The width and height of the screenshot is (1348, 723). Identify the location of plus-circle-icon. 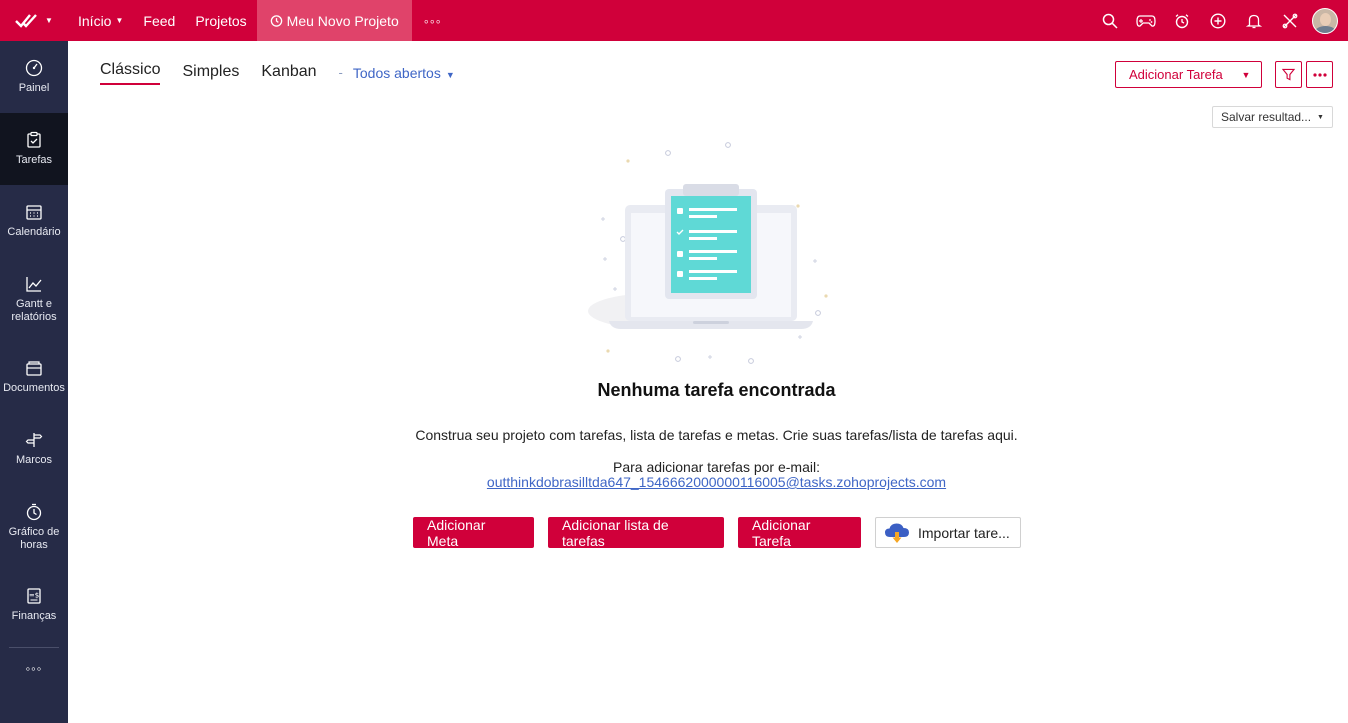
(1218, 20).